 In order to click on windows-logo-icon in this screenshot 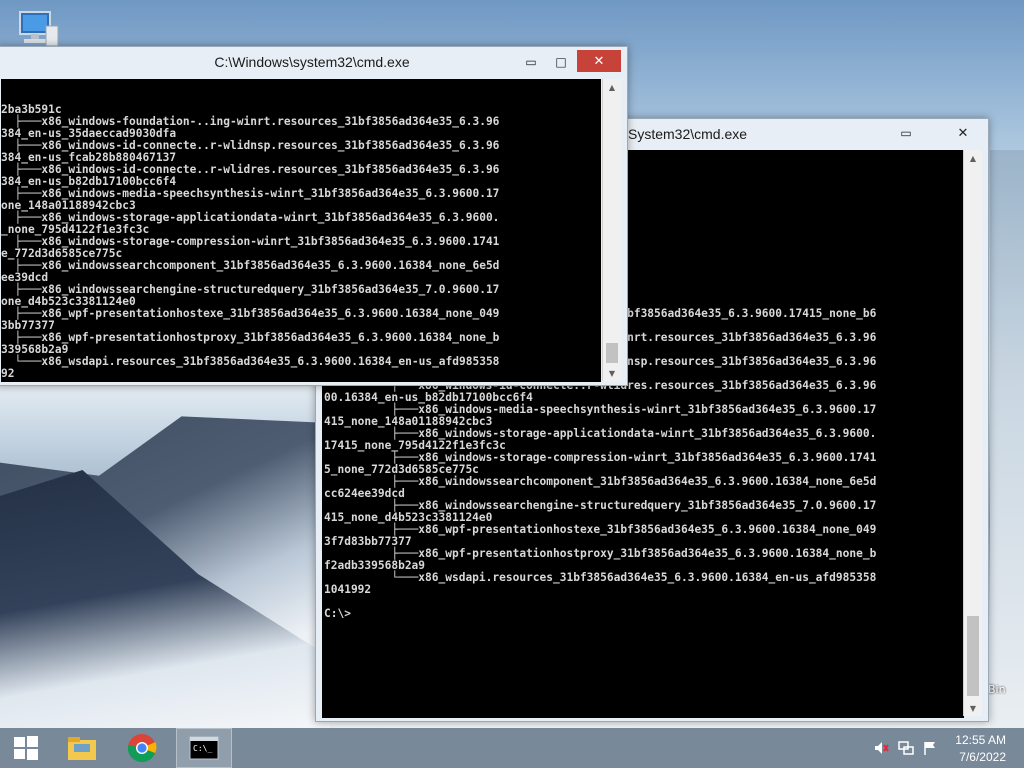, I will do `click(26, 748)`.